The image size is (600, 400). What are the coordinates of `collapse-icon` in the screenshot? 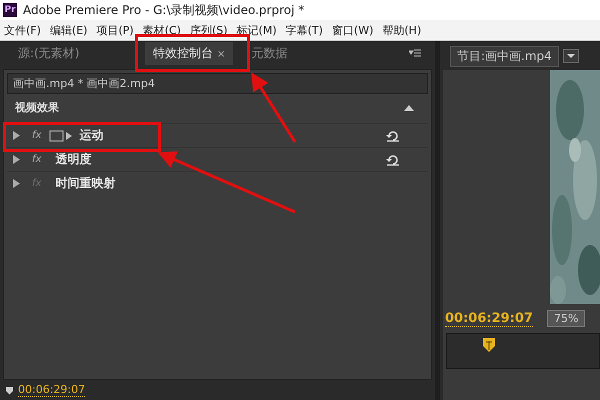 It's located at (409, 107).